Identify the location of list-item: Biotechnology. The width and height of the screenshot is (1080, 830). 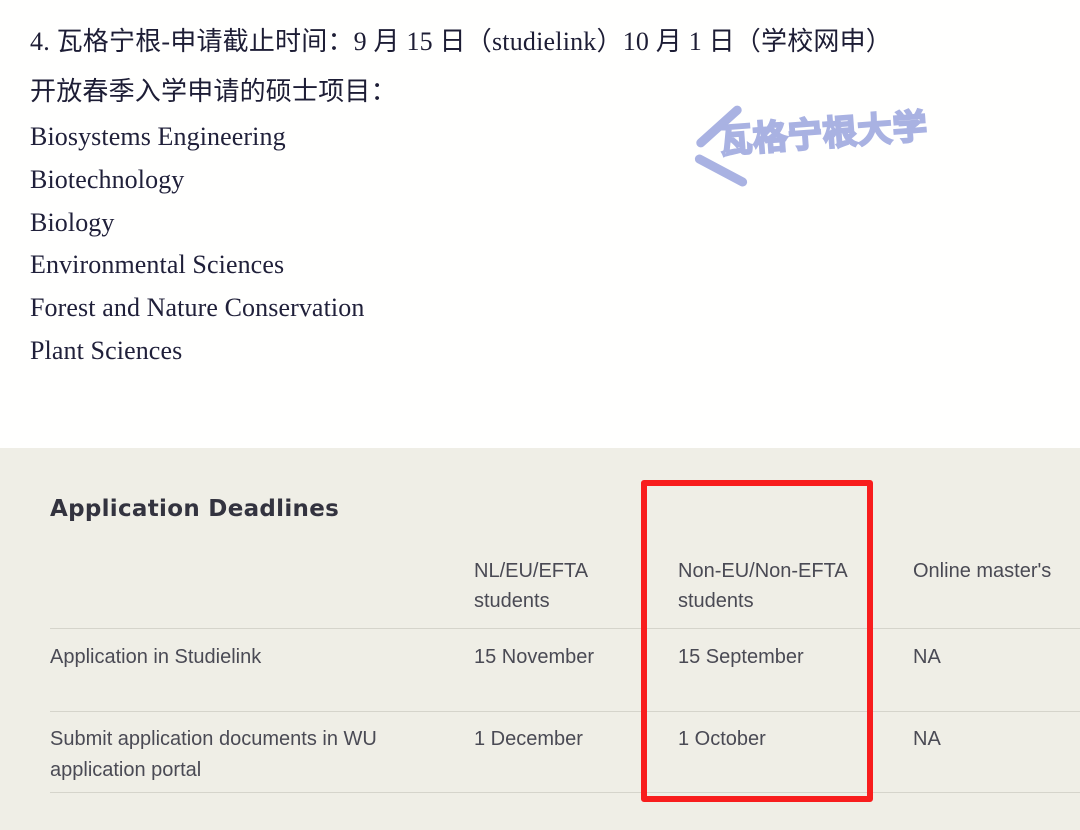
(107, 179).